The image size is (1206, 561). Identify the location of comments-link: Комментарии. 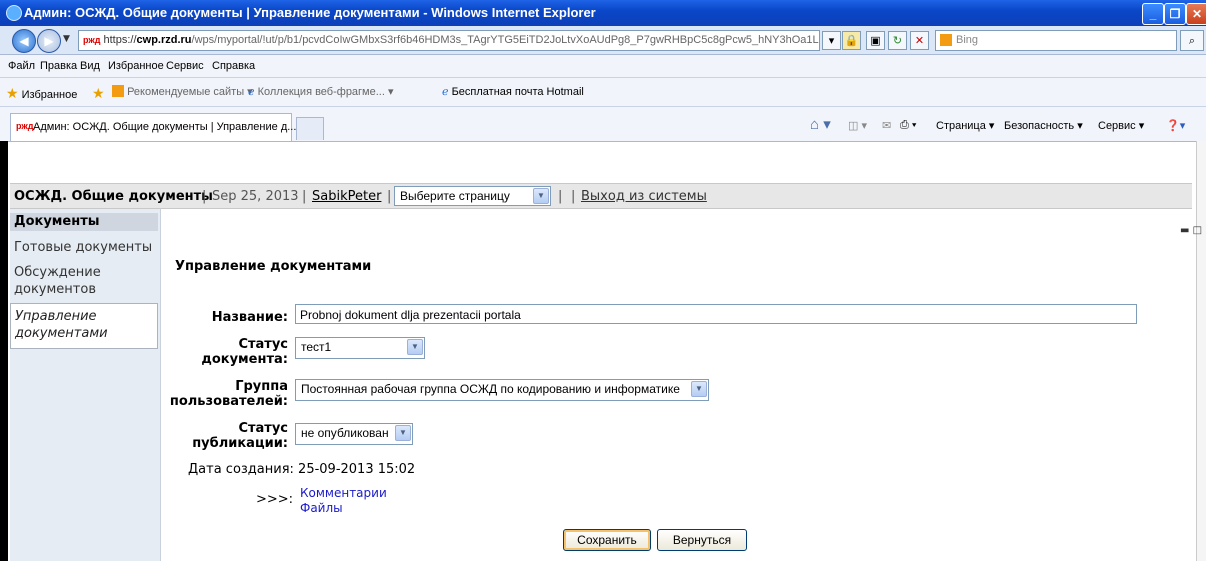
(343, 493).